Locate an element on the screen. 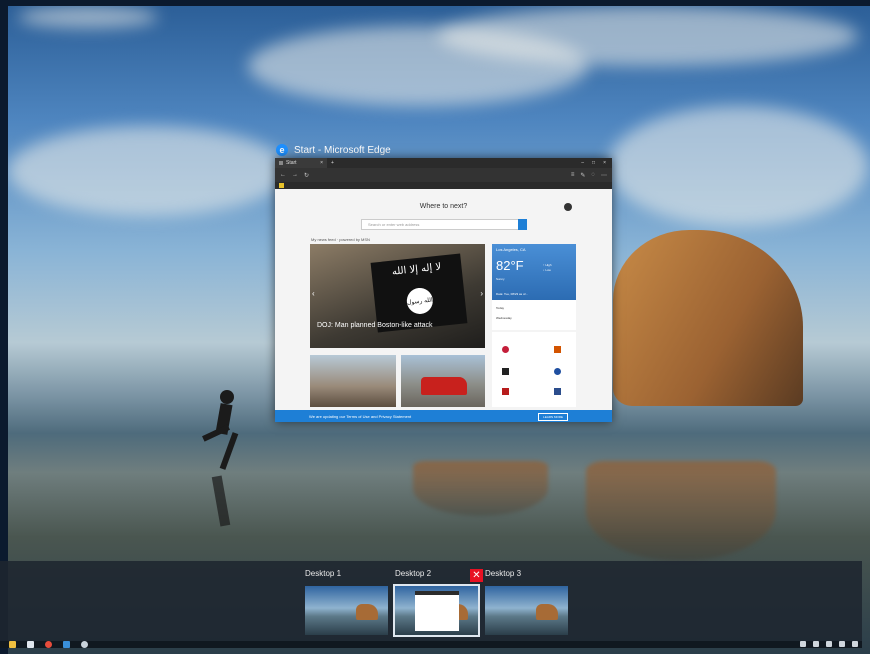  virtual-desktops-strip: Desktop 1 Desktop 2 Desktop 3 is located at coordinates (431, 601).